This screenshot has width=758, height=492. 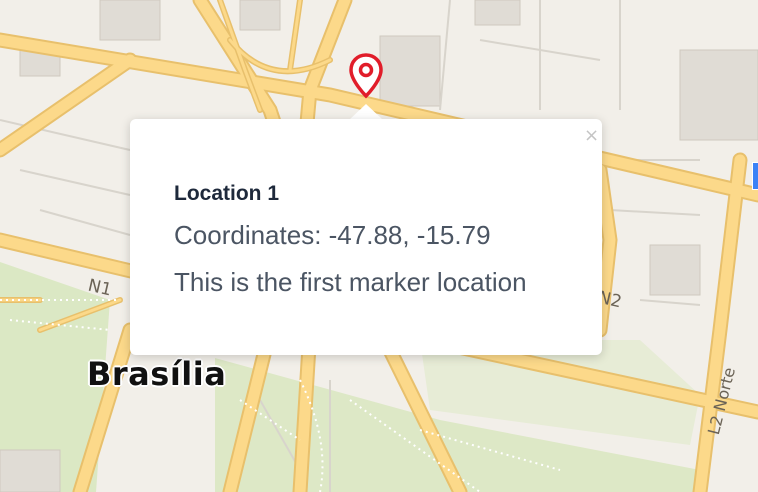 What do you see at coordinates (366, 112) in the screenshot?
I see `popup-pointer` at bounding box center [366, 112].